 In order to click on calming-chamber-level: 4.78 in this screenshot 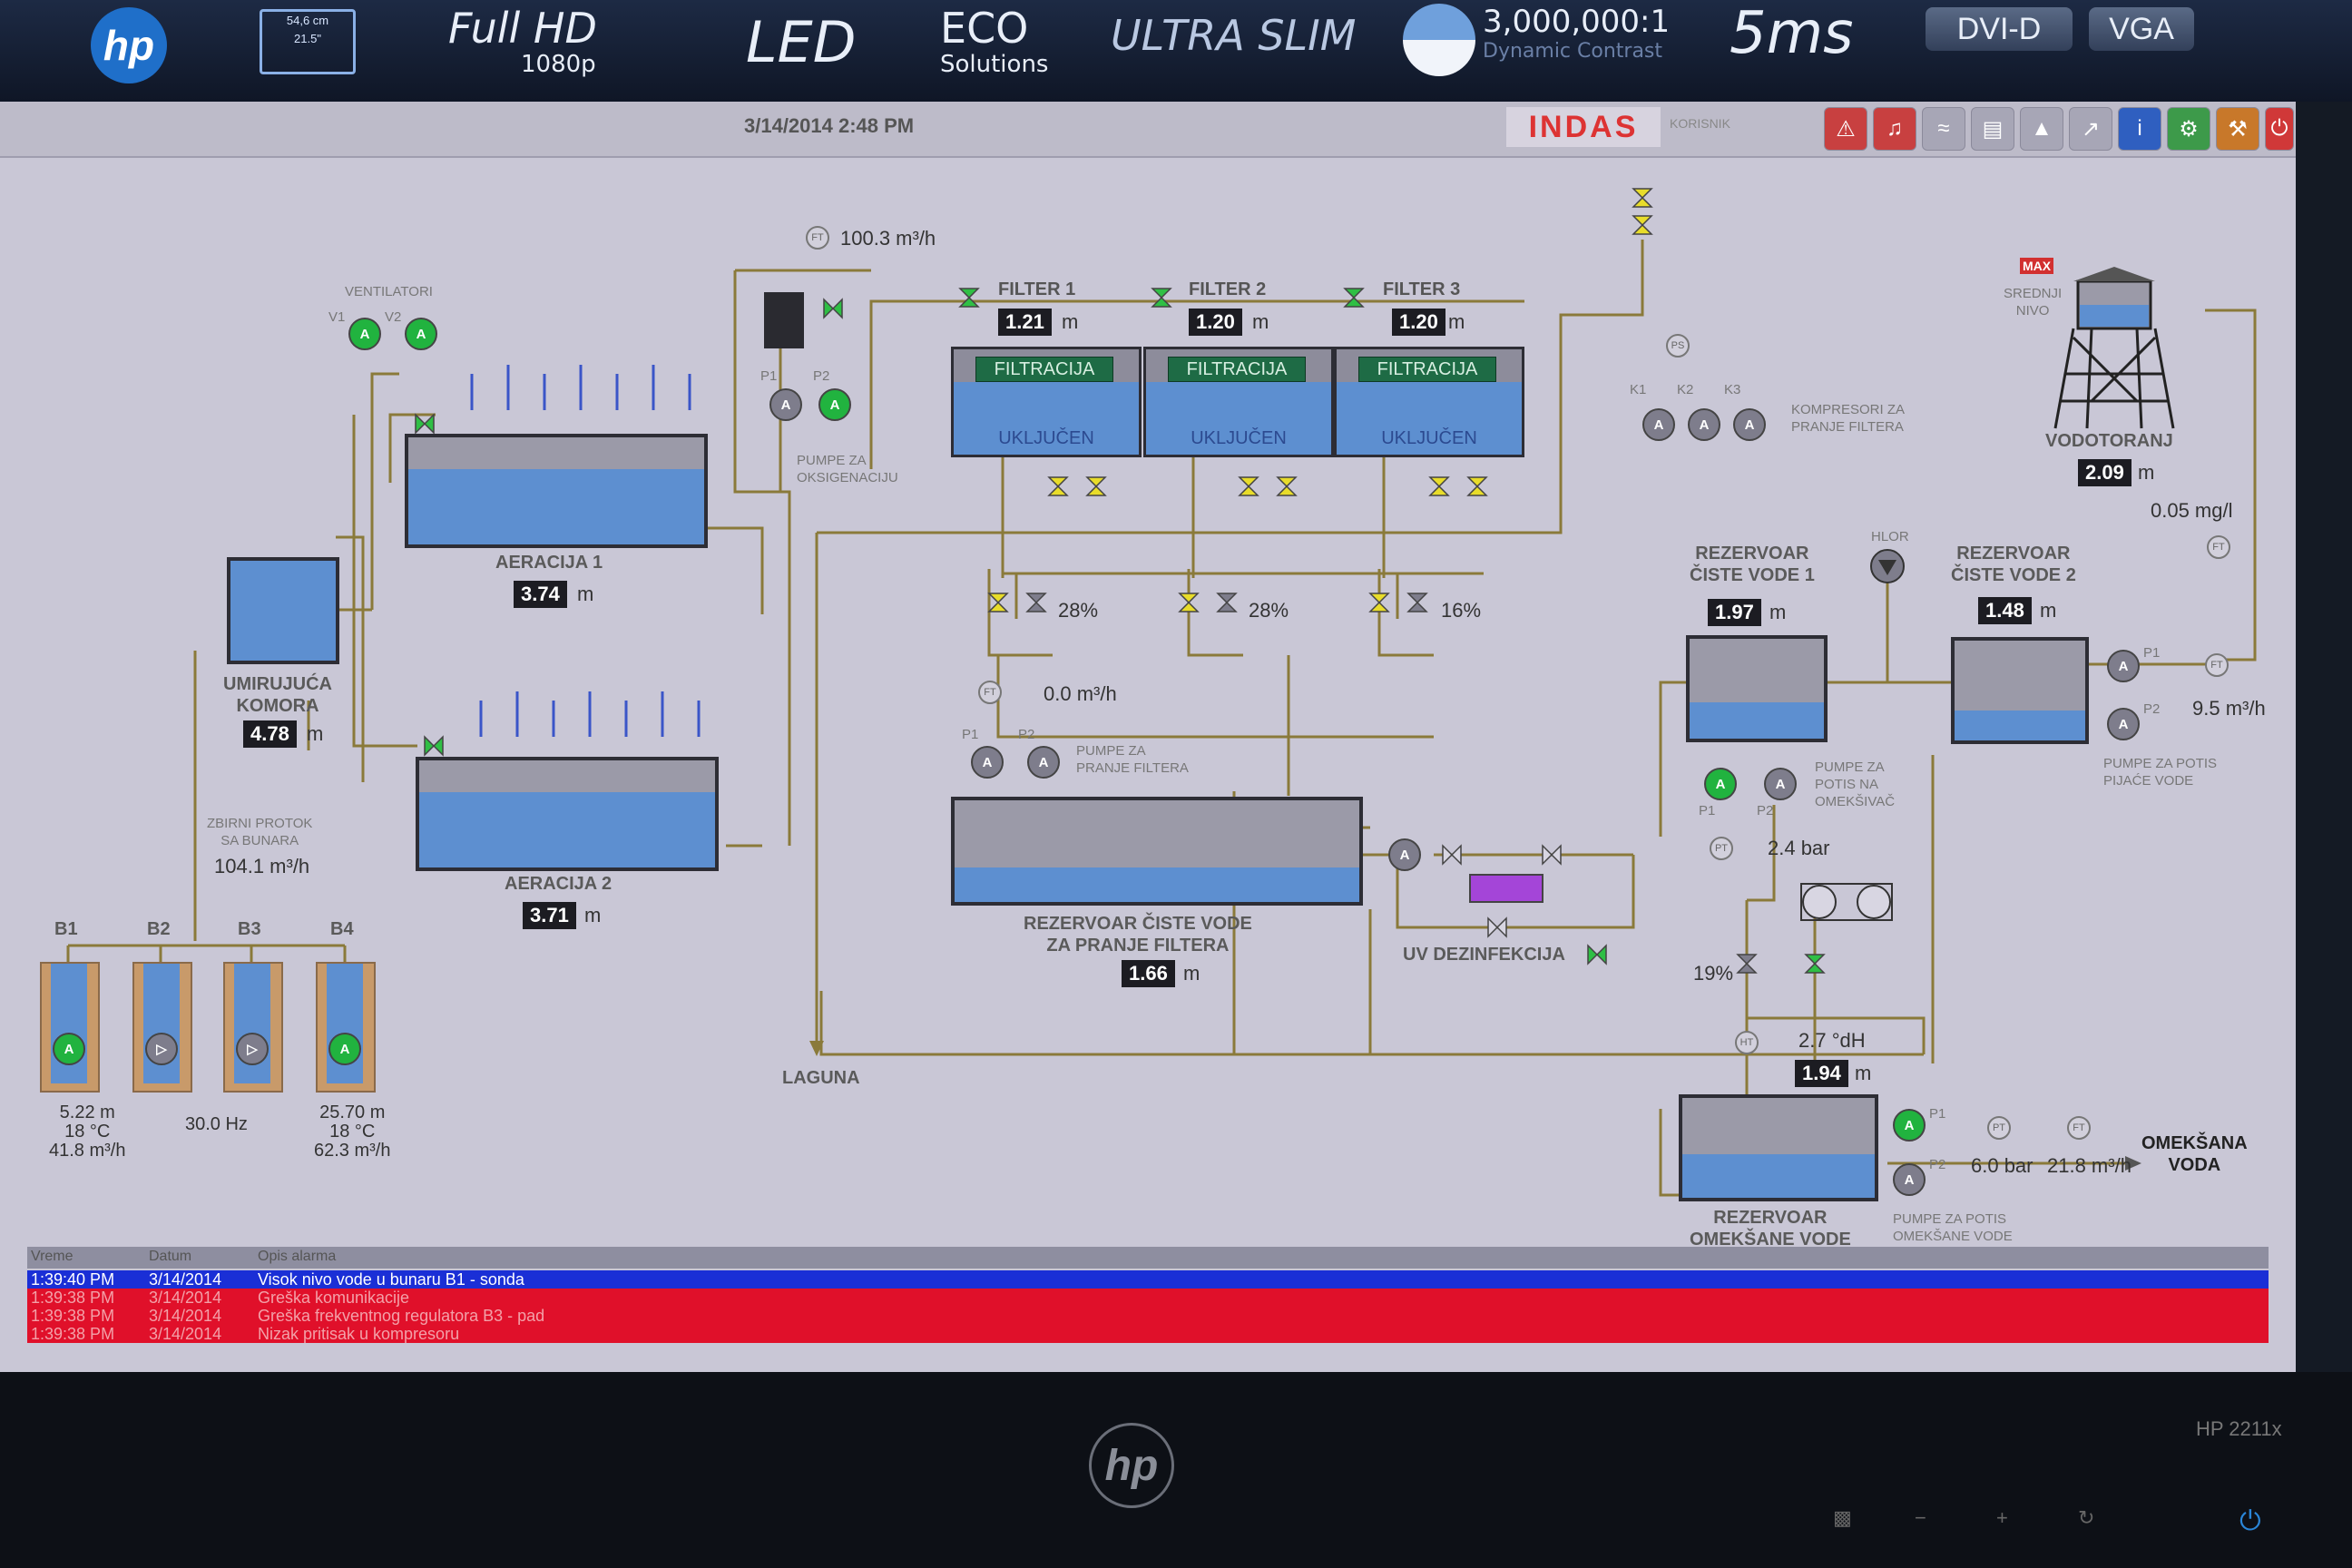, I will do `click(270, 734)`.